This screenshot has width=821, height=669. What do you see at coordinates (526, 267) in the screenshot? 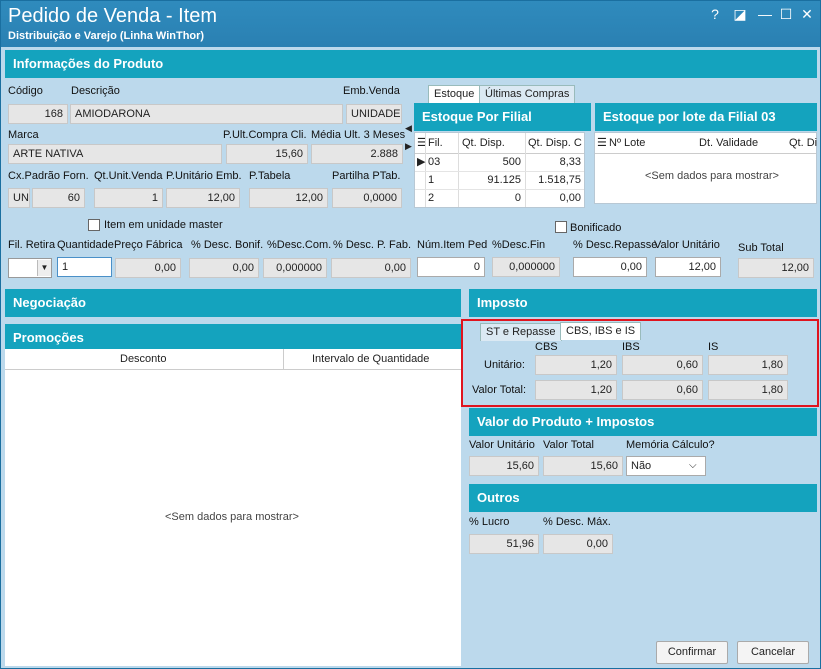
I see `descfin-field: 0,000000` at bounding box center [526, 267].